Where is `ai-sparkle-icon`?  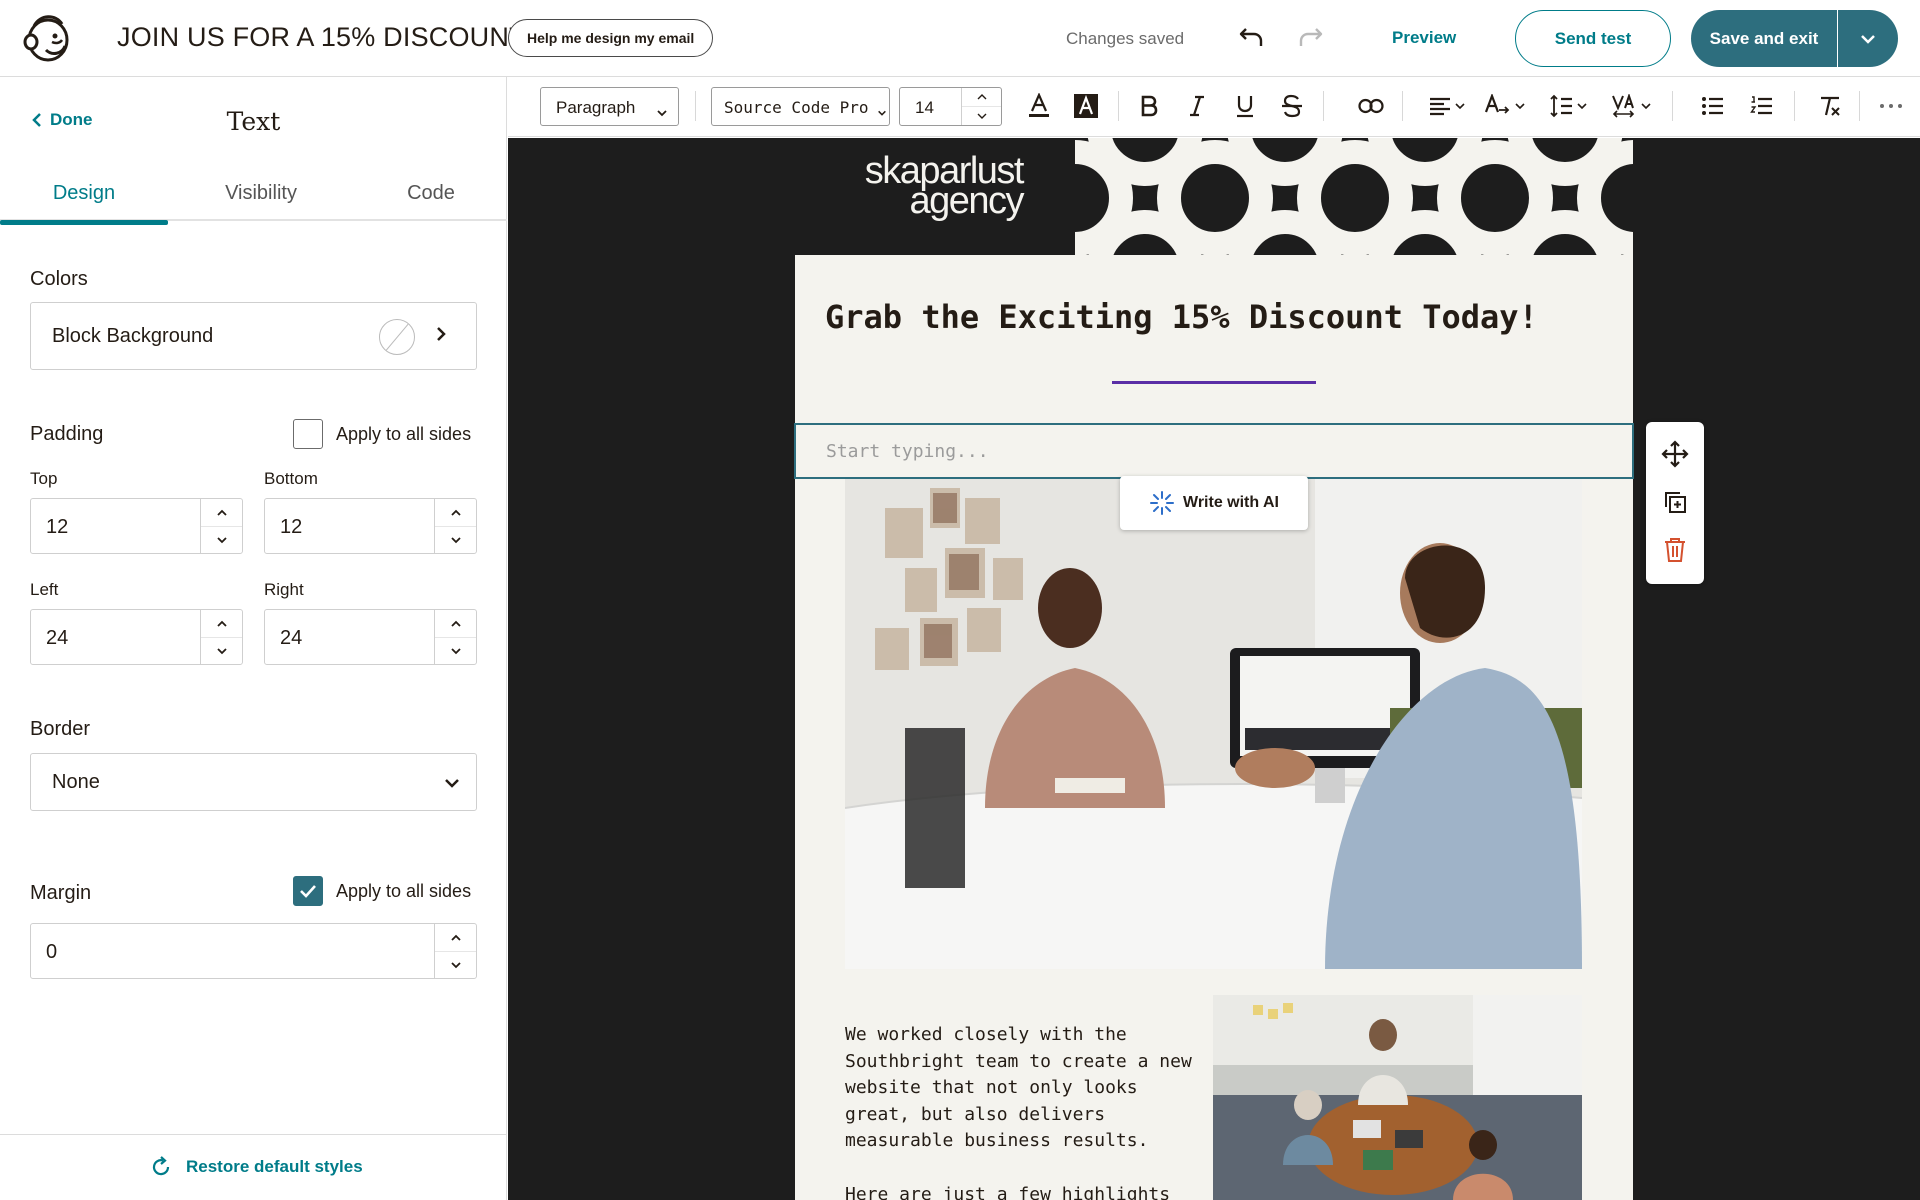
ai-sparkle-icon is located at coordinates (1162, 503).